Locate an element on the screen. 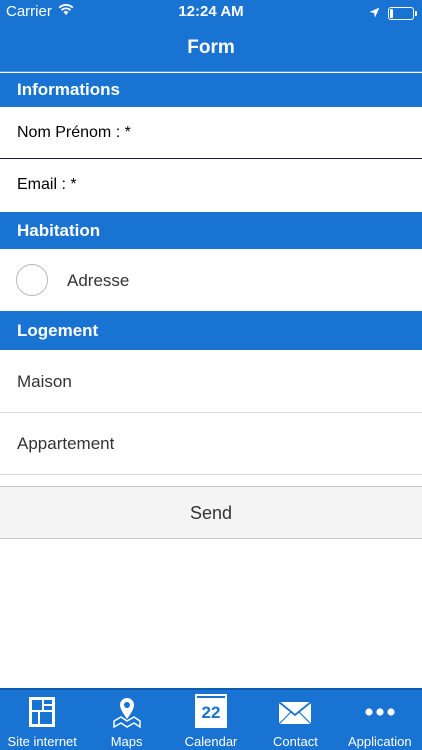  status-bar: Carrier 12:24 AM is located at coordinates (211, 12).